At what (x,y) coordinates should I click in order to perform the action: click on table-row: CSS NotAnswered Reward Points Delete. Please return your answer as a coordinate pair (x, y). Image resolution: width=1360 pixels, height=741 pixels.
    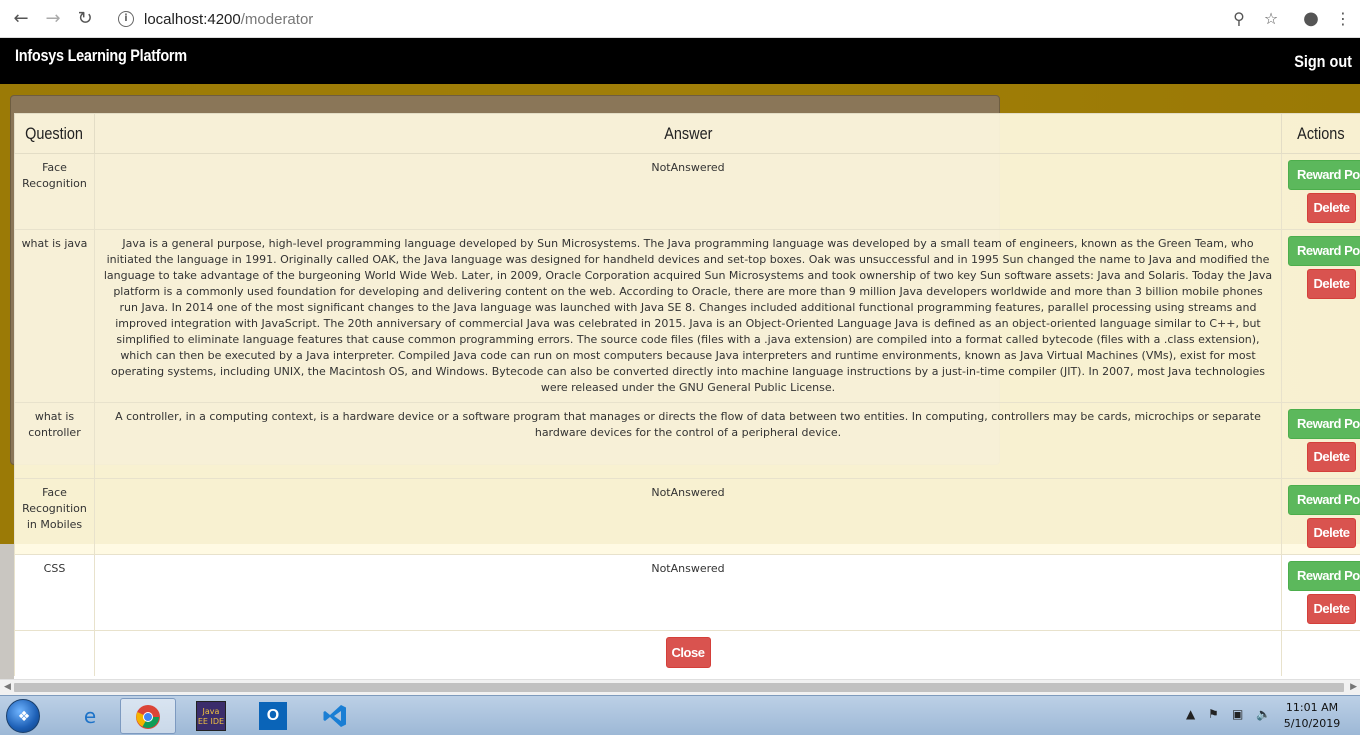
    Looking at the image, I should click on (687, 593).